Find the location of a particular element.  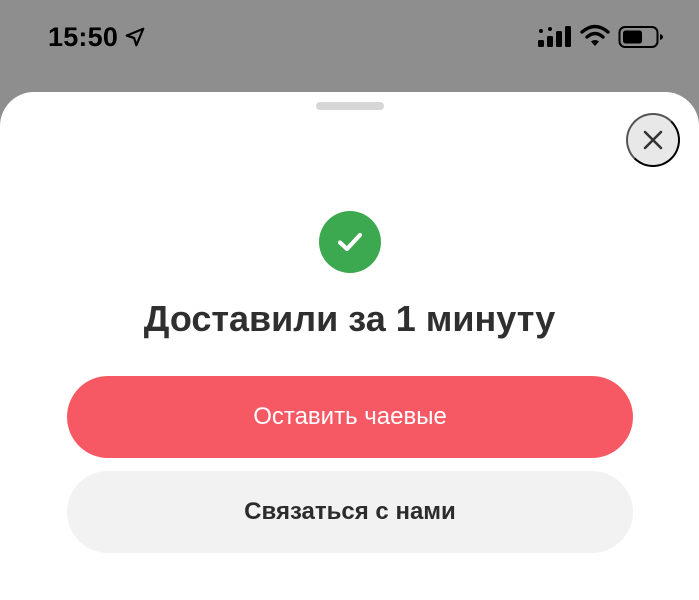

status-bar: 15:50 is located at coordinates (349, 40).